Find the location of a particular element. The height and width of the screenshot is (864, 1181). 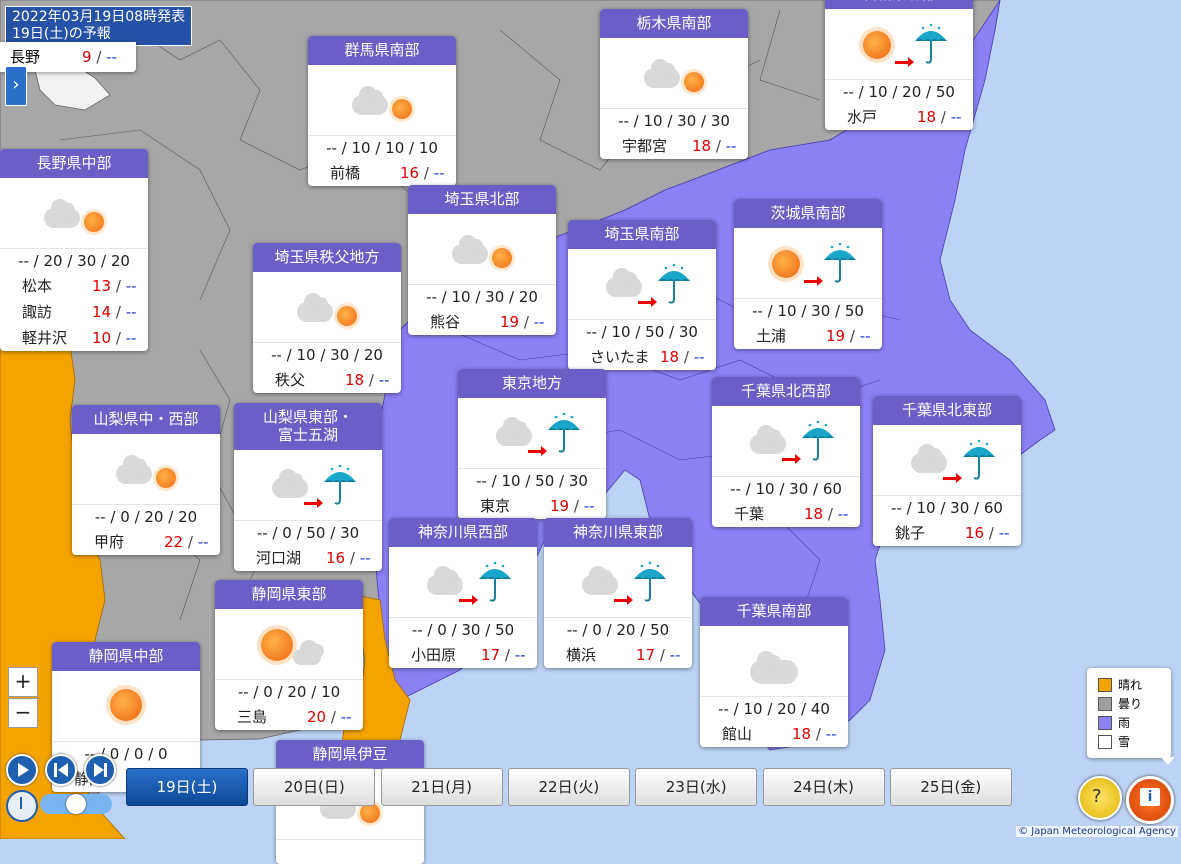

step-back-button is located at coordinates (61, 770).